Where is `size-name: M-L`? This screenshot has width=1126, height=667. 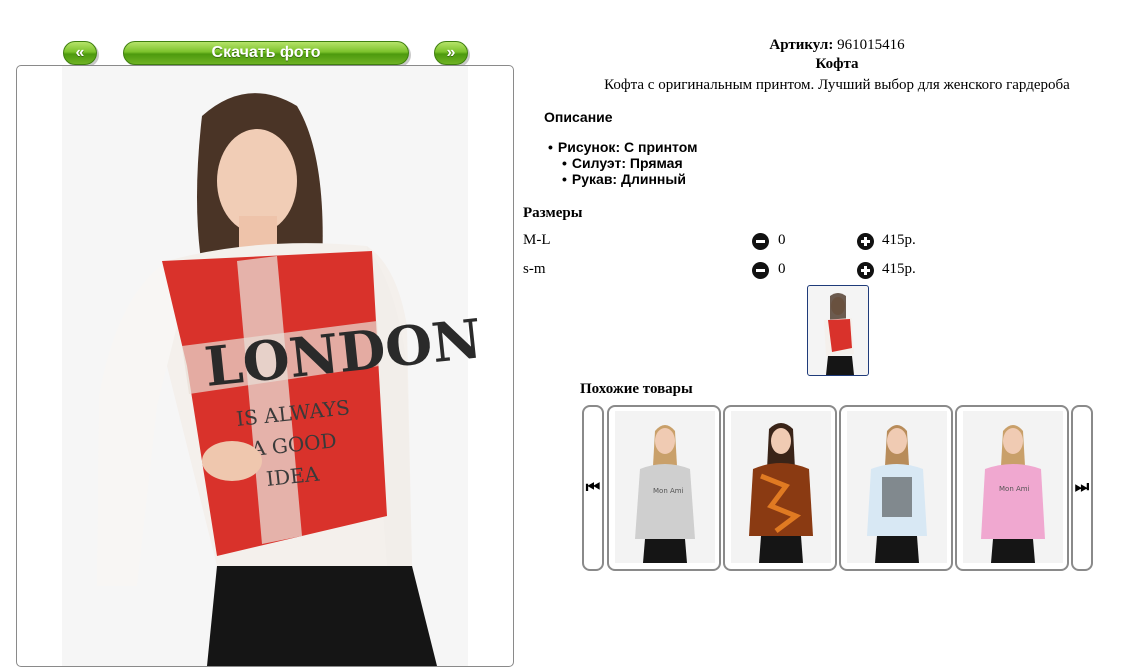 size-name: M-L is located at coordinates (537, 240).